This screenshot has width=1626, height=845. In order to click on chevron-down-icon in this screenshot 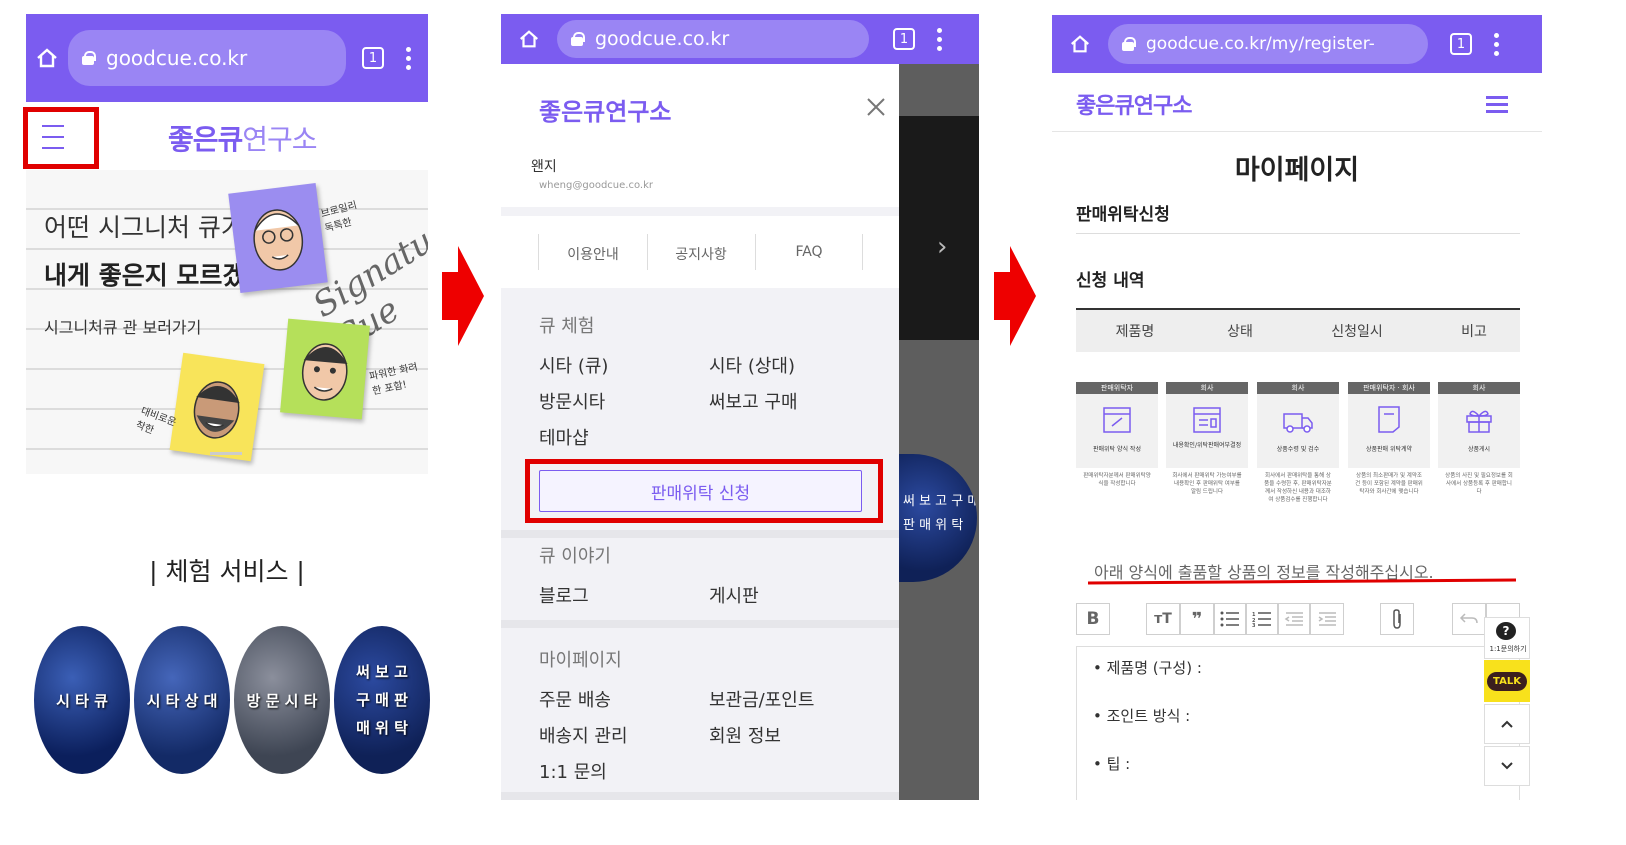, I will do `click(1507, 766)`.